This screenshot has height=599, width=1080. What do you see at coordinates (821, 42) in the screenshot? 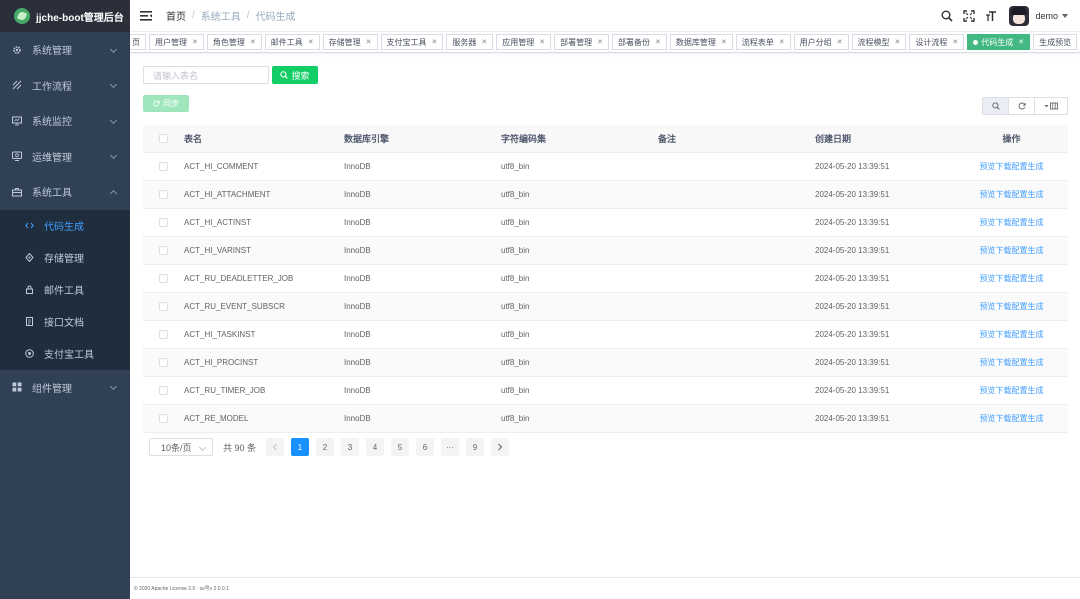
I see `tag-13: 用户分组 ✕` at bounding box center [821, 42].